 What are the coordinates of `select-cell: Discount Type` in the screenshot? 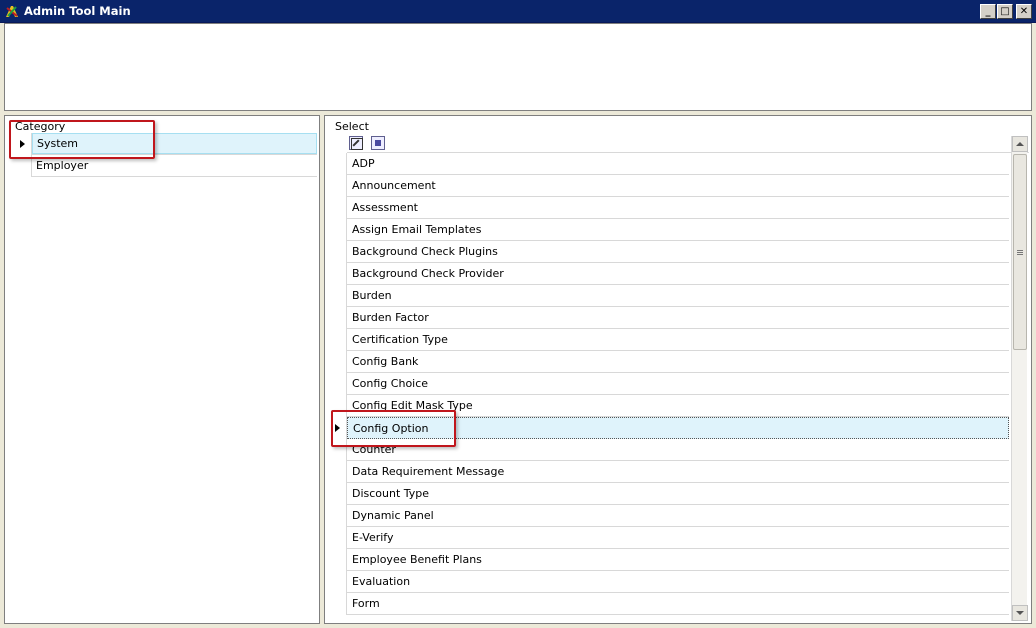 It's located at (678, 494).